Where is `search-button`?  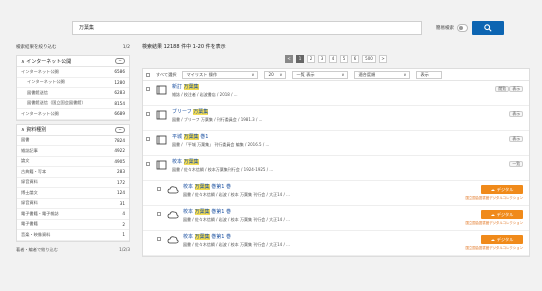
search-button is located at coordinates (488, 28).